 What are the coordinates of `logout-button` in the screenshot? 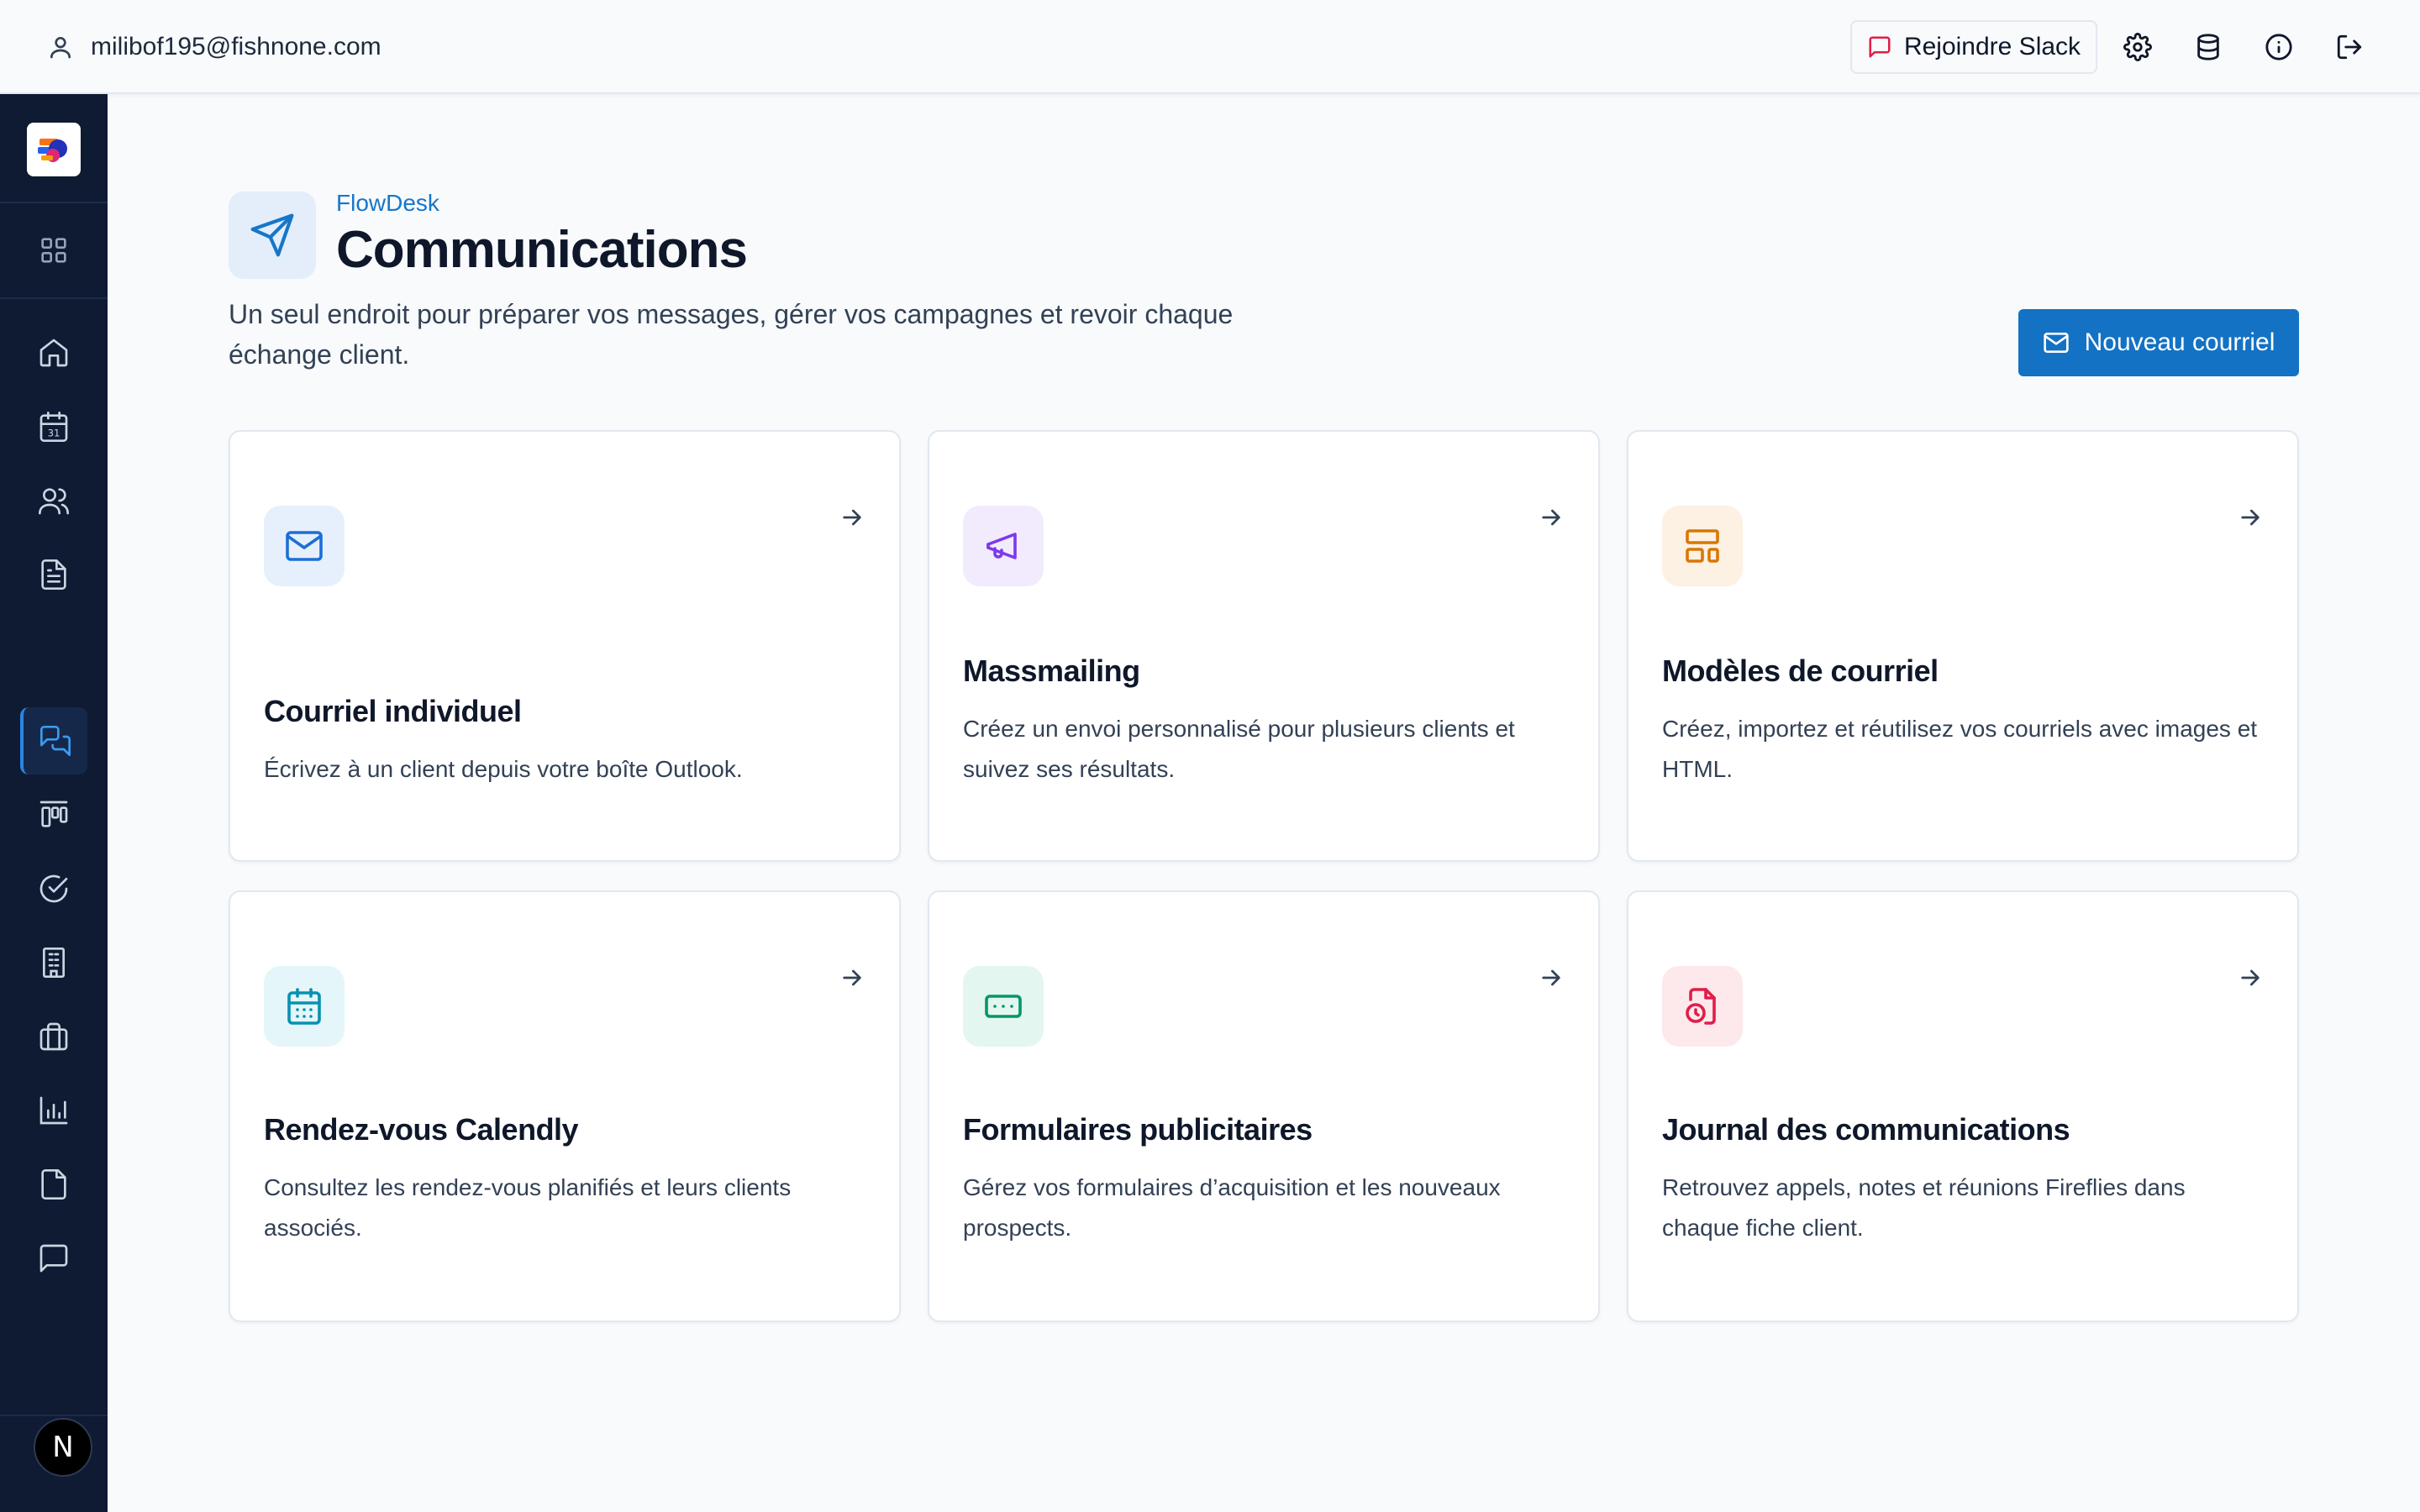 It's located at (2349, 47).